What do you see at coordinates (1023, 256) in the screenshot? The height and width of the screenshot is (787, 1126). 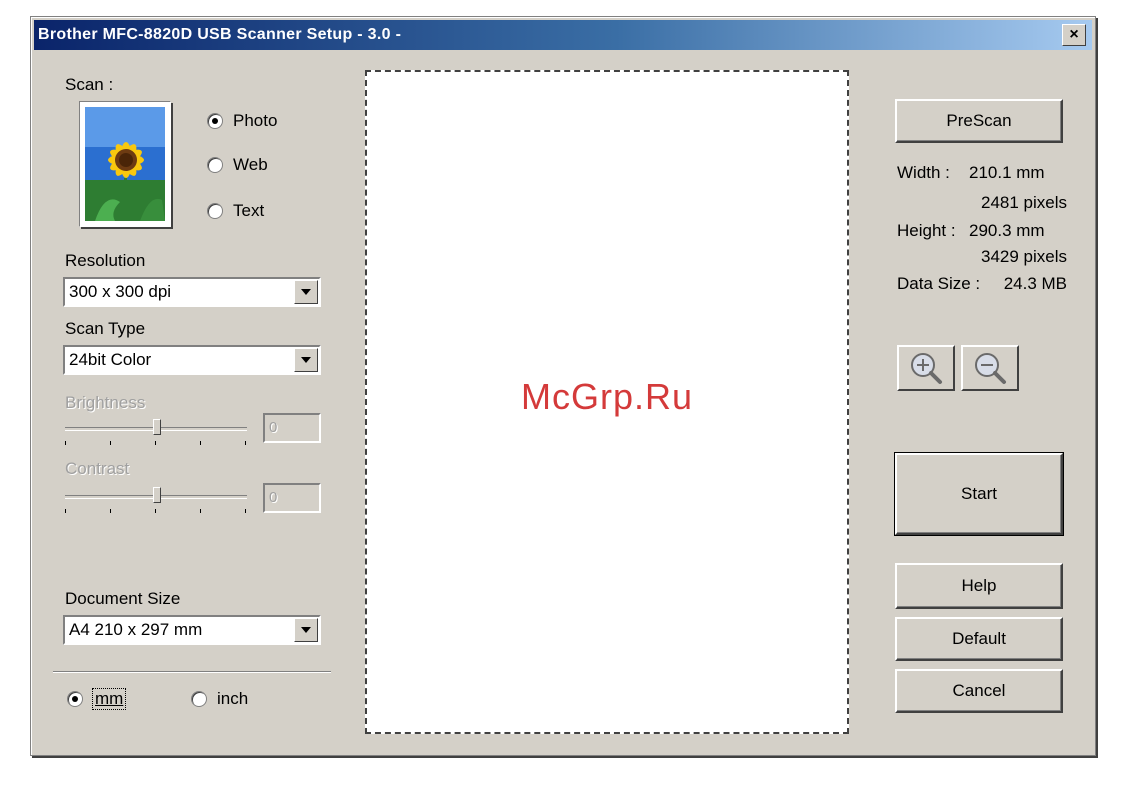 I see `height-pixels: 3429 pixels` at bounding box center [1023, 256].